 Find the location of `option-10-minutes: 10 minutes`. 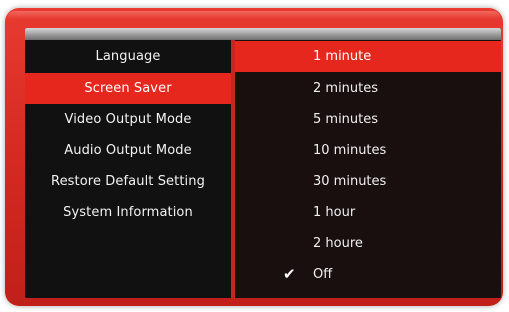

option-10-minutes: 10 minutes is located at coordinates (368, 150).